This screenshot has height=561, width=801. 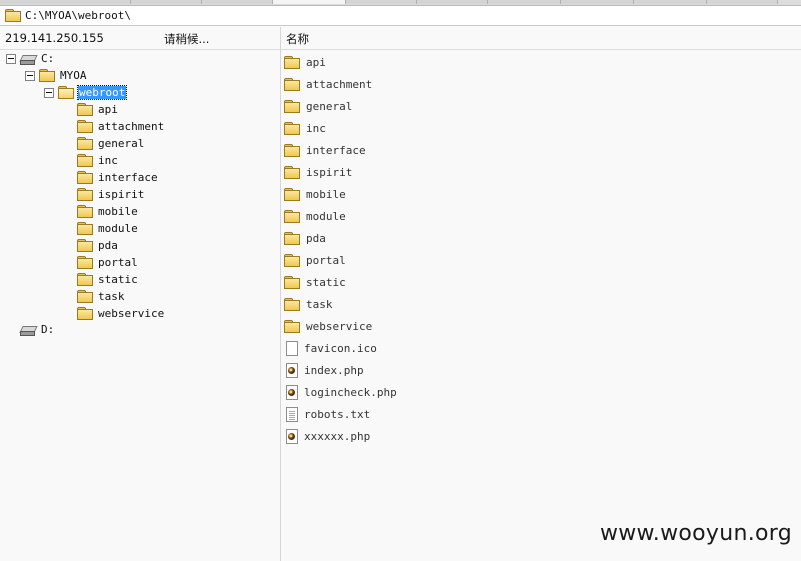 What do you see at coordinates (318, 106) in the screenshot?
I see `list-item: general` at bounding box center [318, 106].